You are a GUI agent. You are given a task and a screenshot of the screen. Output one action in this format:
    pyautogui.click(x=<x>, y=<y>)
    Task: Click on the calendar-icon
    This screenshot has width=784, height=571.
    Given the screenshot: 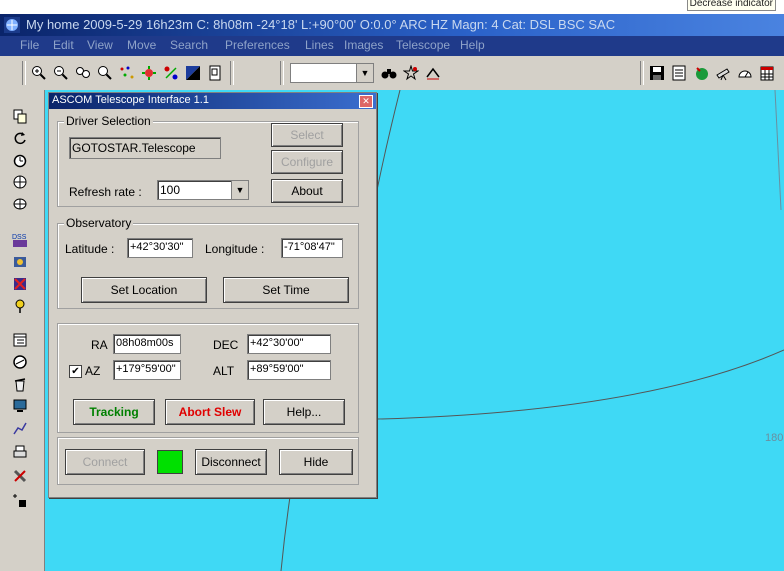 What is the action you would take?
    pyautogui.click(x=679, y=73)
    